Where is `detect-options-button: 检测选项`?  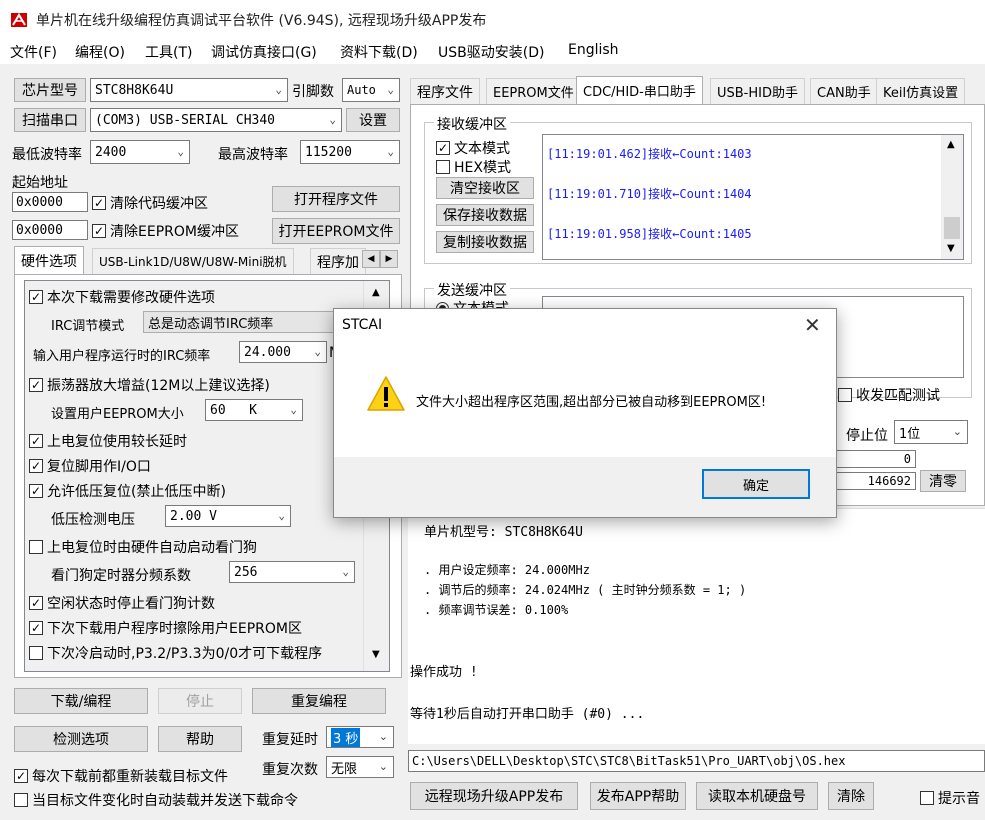 detect-options-button: 检测选项 is located at coordinates (81, 739).